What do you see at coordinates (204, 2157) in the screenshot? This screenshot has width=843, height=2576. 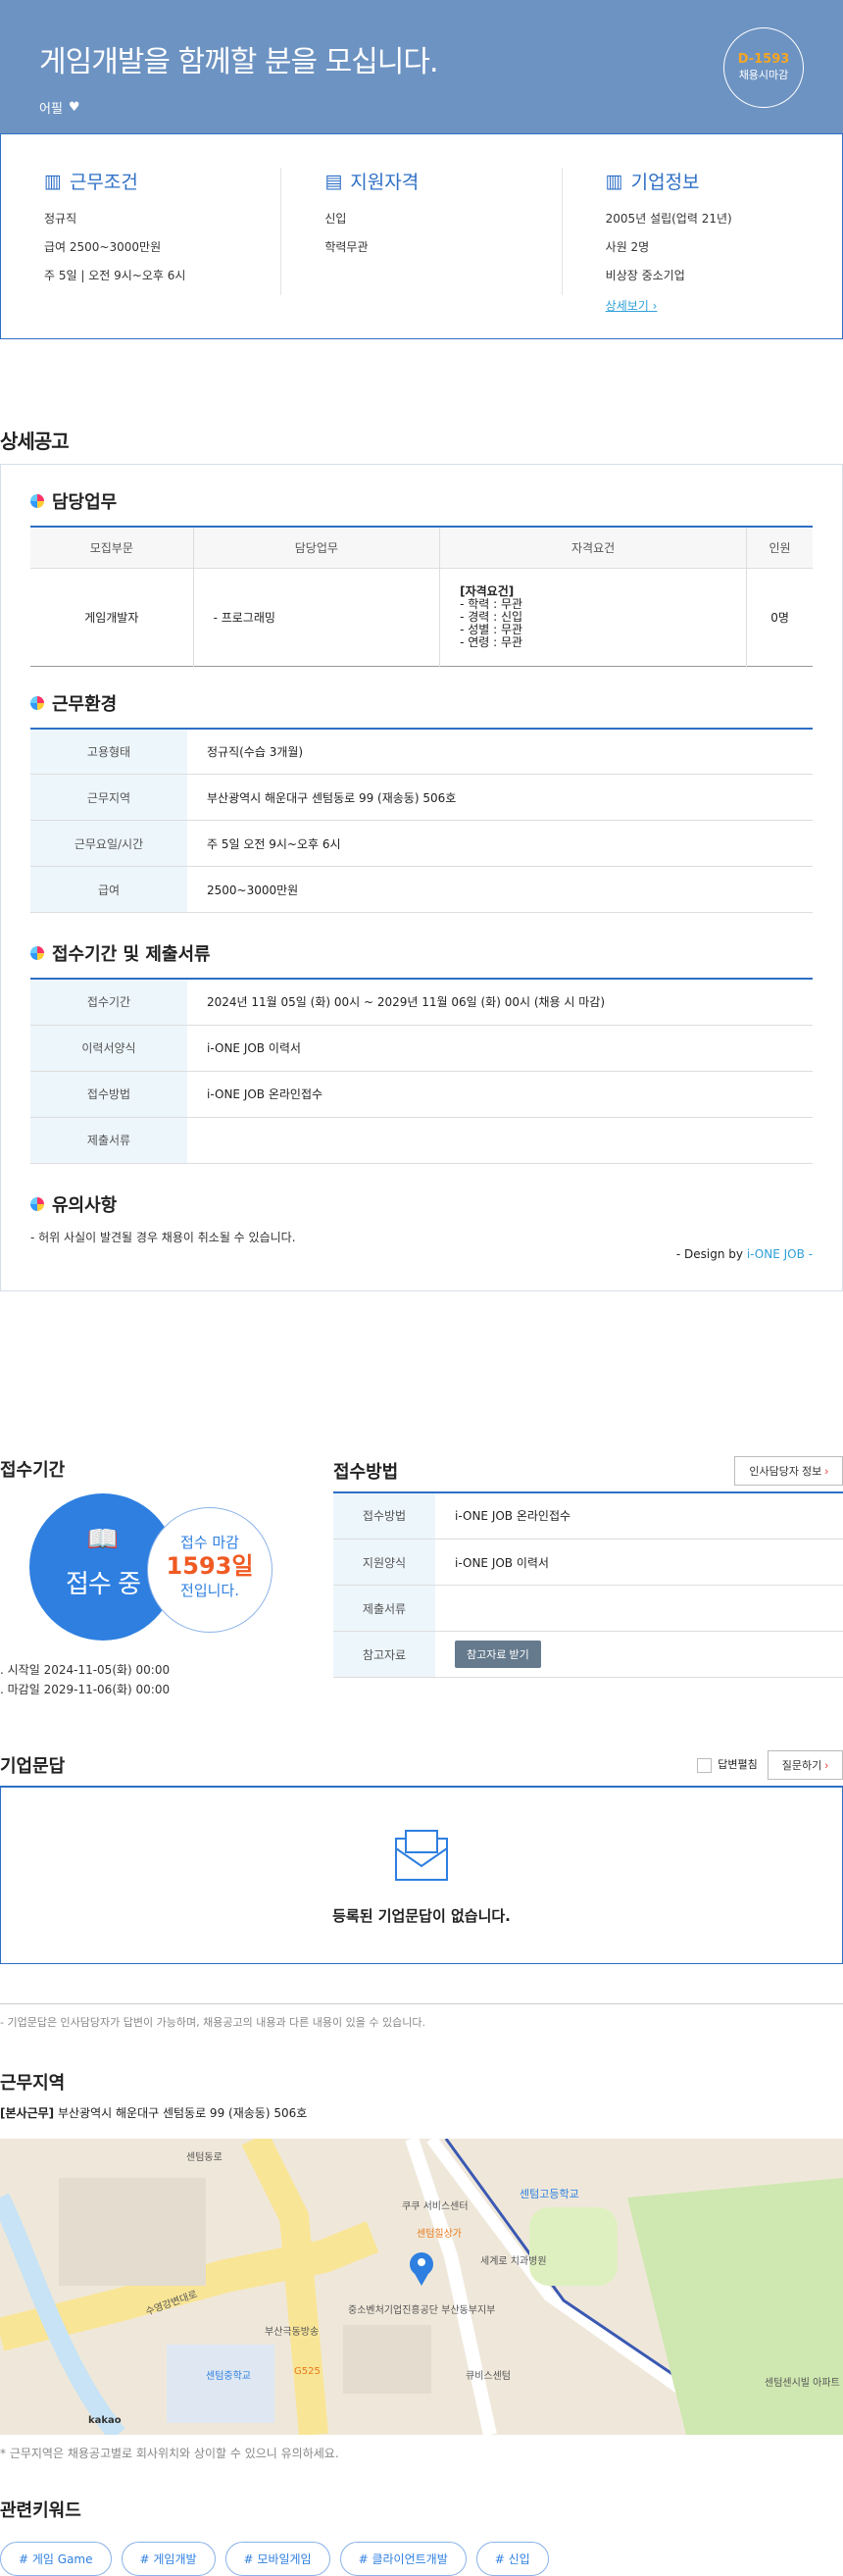 I see `map-label: 센텀동로` at bounding box center [204, 2157].